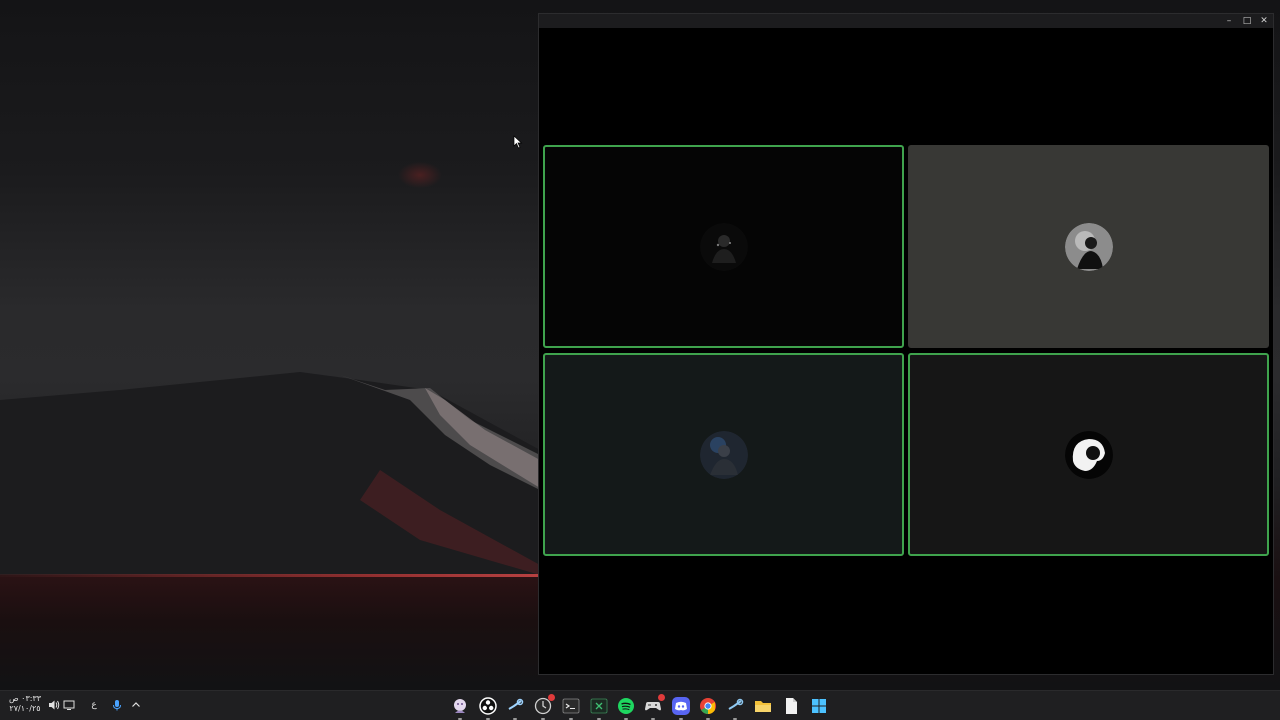  Describe the element at coordinates (270, 632) in the screenshot. I see `water-reflection` at that location.